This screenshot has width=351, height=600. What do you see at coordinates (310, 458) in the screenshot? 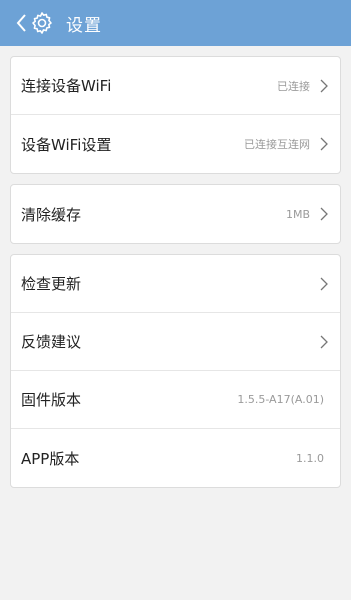
I see `app-version-value: 1.1.0` at bounding box center [310, 458].